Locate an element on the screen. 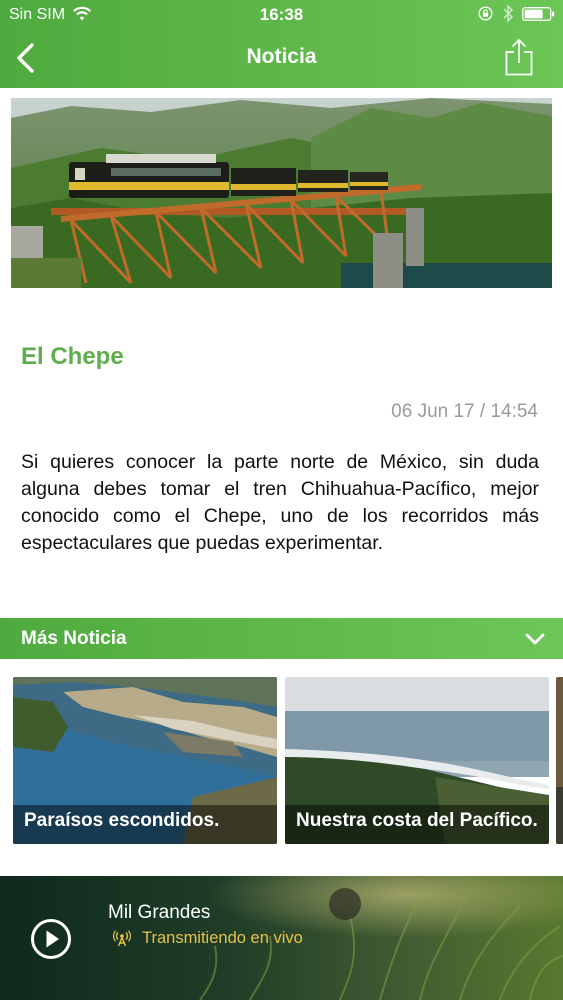 Image resolution: width=563 pixels, height=1000 pixels. news-card-caption: Paraísos escondidos. is located at coordinates (145, 824).